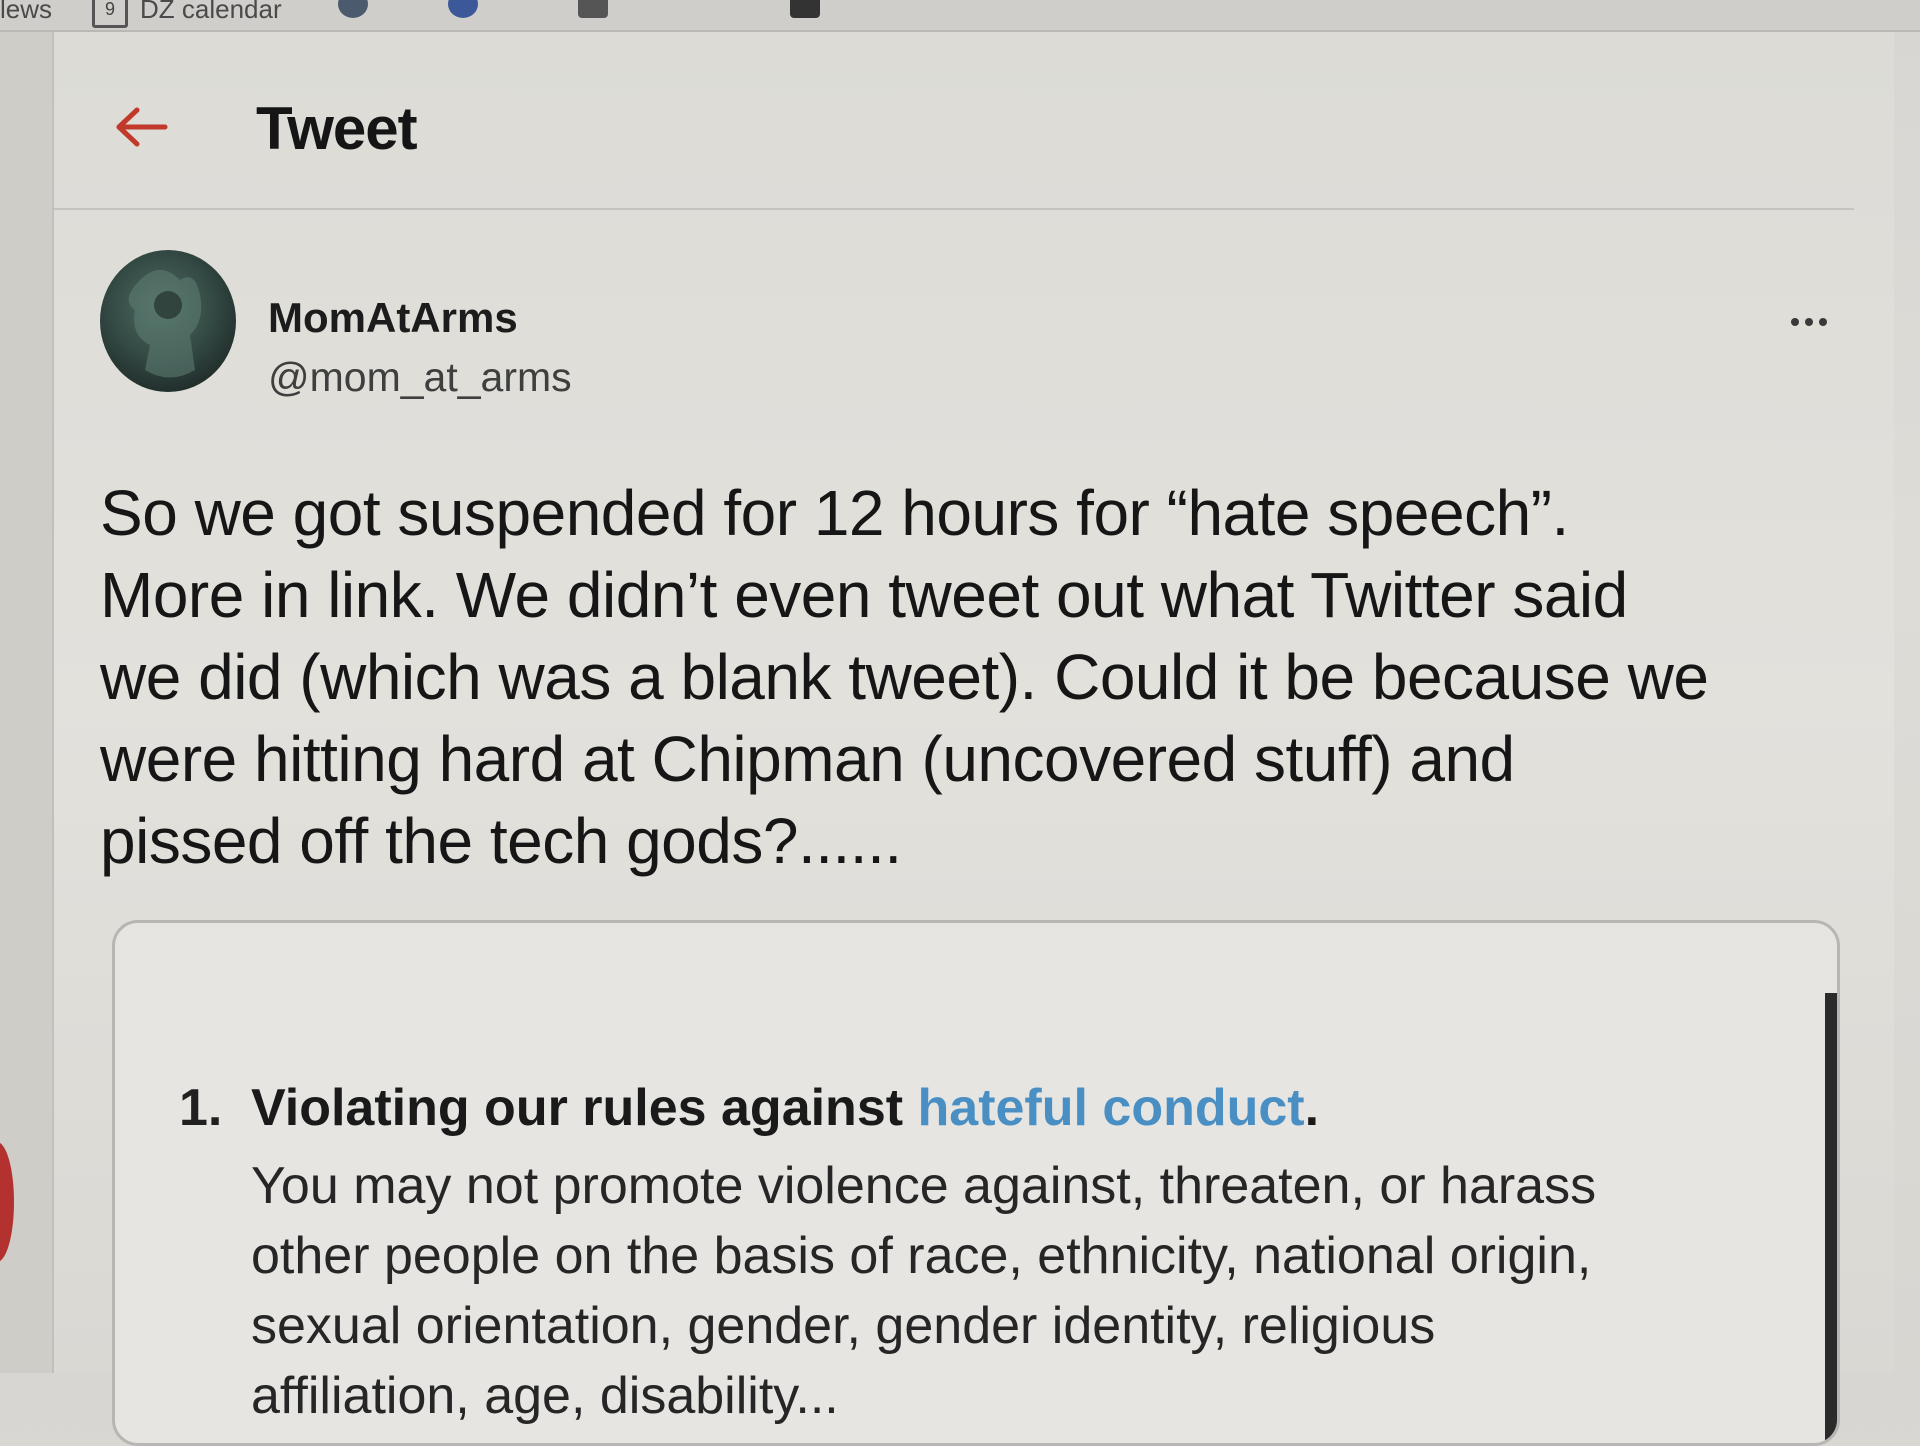 The image size is (1920, 1446). What do you see at coordinates (7, 1202) in the screenshot?
I see `sidebar-badge` at bounding box center [7, 1202].